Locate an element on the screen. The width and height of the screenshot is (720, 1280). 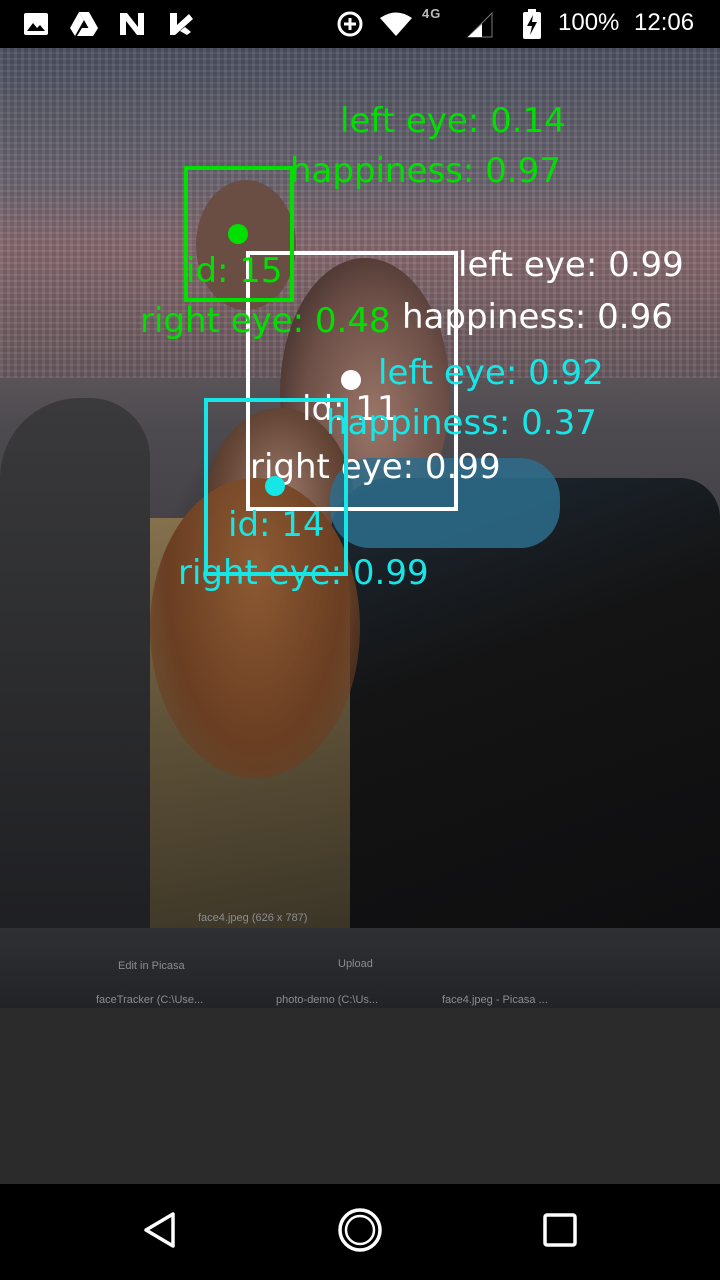
network-type-label: 4G is located at coordinates (432, 13).